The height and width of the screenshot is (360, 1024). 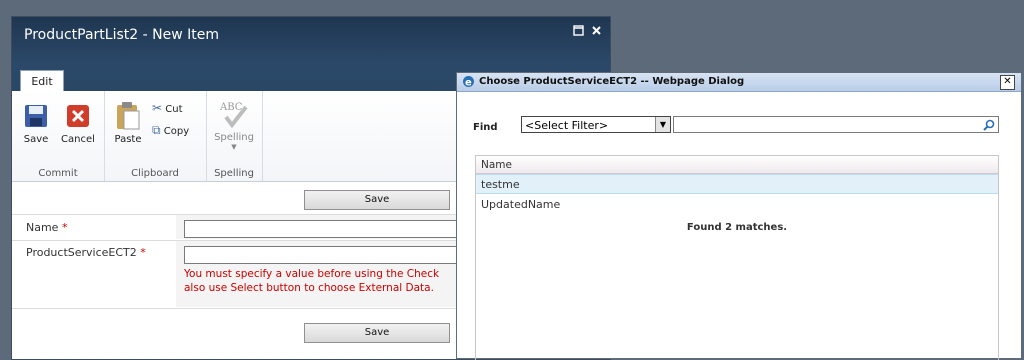 I want to click on tab-edit: Edit, so click(x=42, y=81).